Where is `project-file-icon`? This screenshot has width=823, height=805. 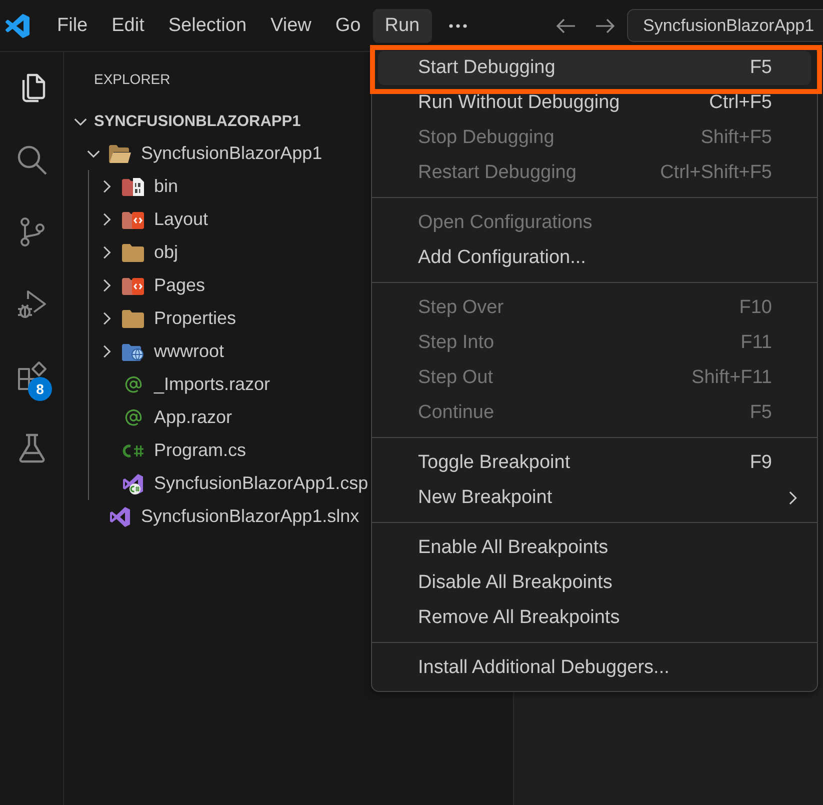
project-file-icon is located at coordinates (133, 483).